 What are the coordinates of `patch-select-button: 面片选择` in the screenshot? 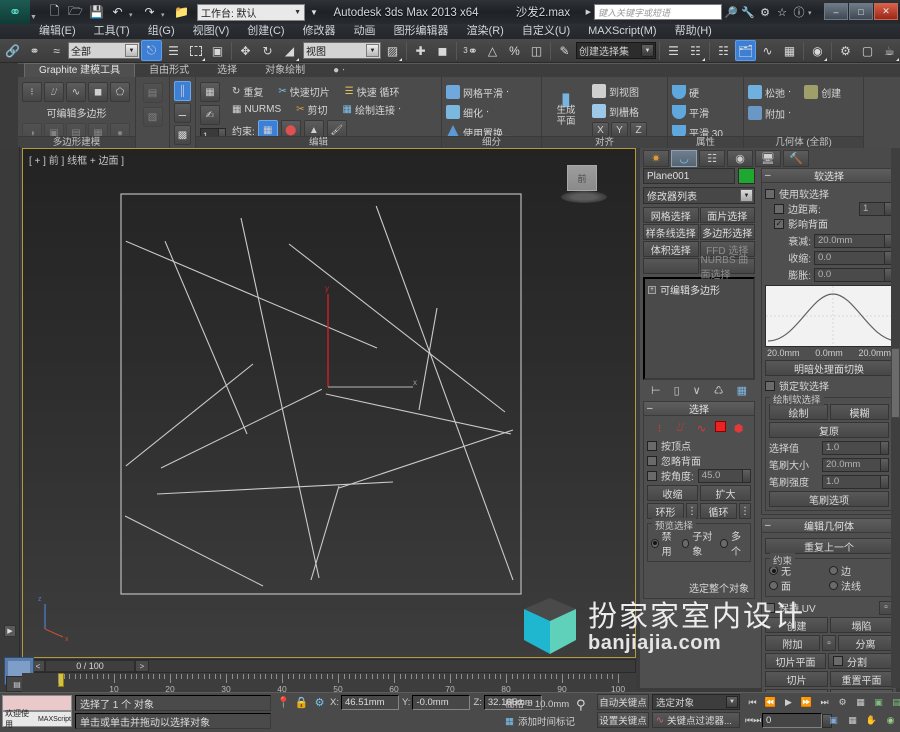 It's located at (727, 215).